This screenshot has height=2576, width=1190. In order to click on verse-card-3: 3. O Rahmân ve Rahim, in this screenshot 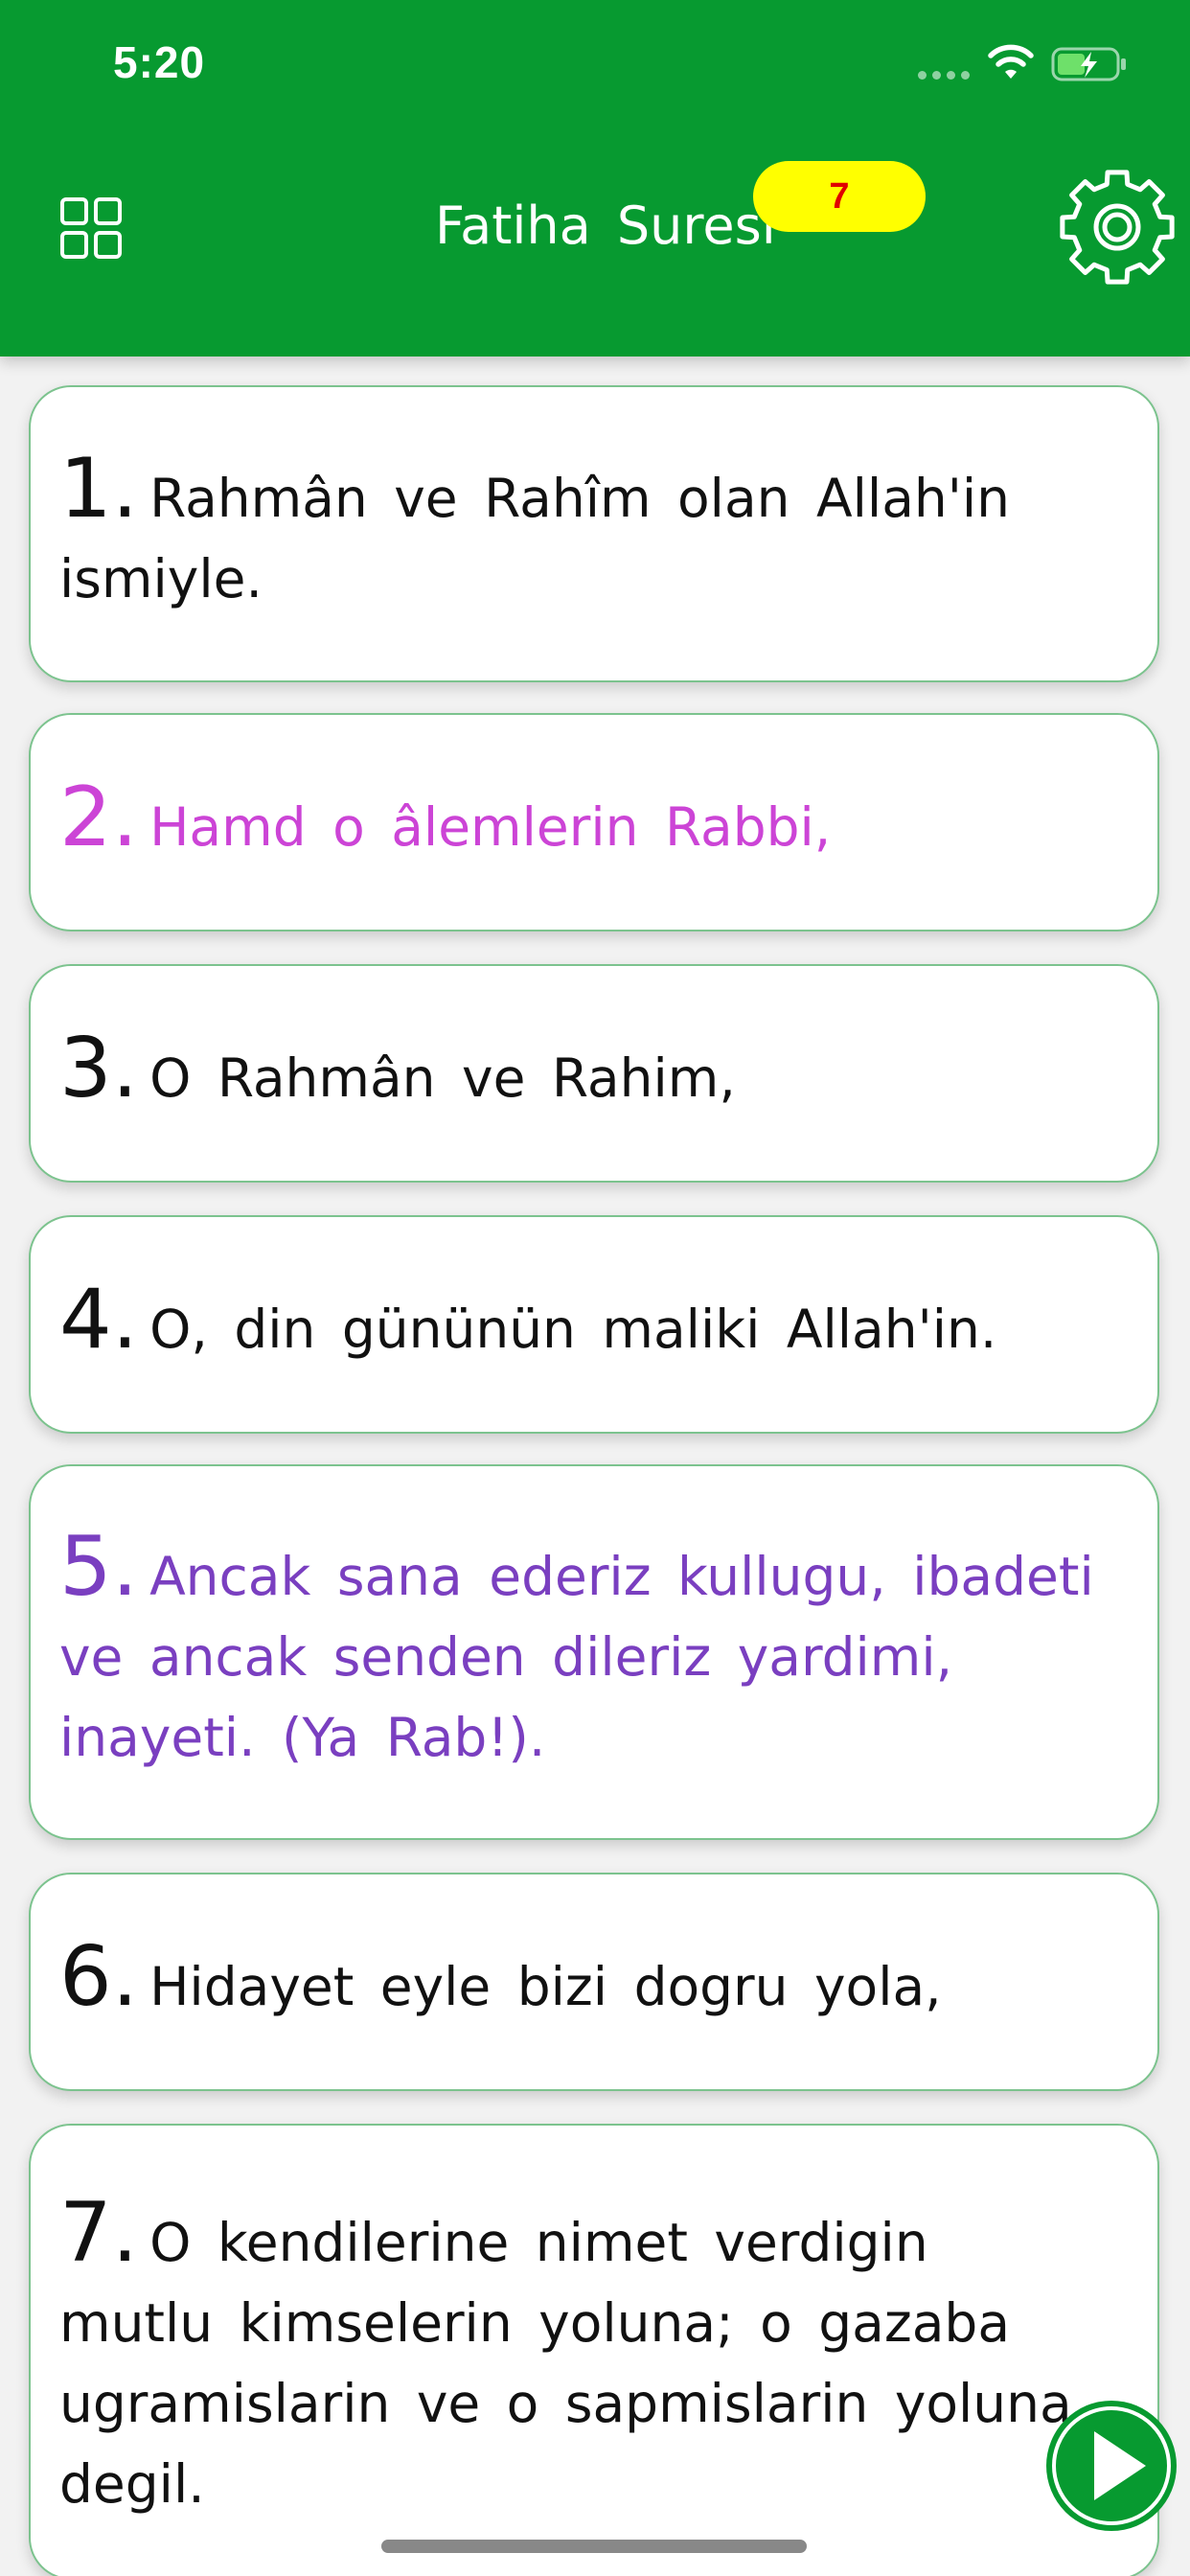, I will do `click(594, 1073)`.